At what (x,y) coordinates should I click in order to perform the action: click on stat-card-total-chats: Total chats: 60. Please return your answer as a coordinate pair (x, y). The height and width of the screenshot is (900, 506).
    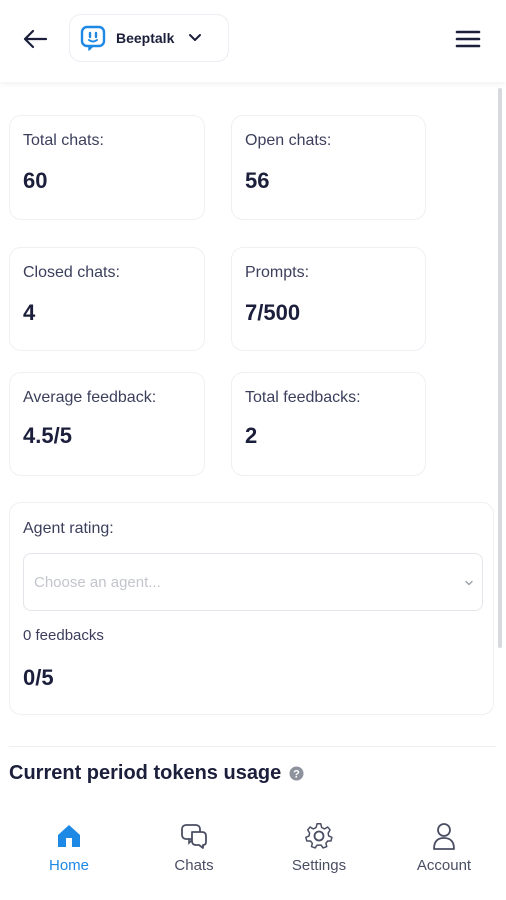
    Looking at the image, I should click on (107, 167).